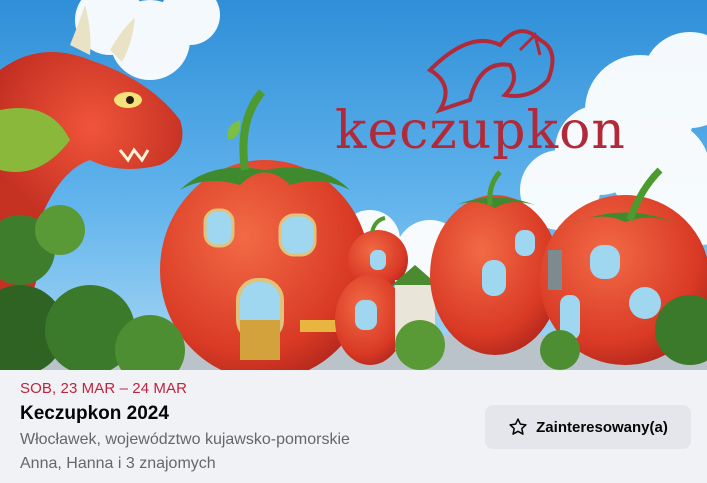  What do you see at coordinates (94, 414) in the screenshot?
I see `event-title: Keczupkon 2024` at bounding box center [94, 414].